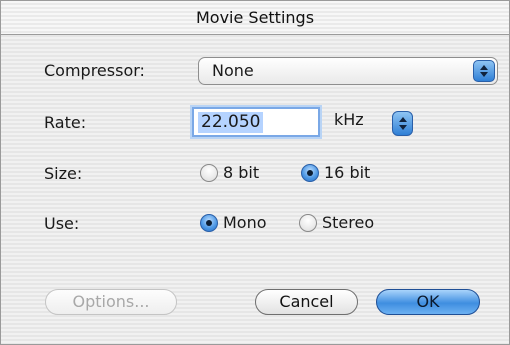 The image size is (510, 345). What do you see at coordinates (65, 122) in the screenshot?
I see `rate-label: Rate:` at bounding box center [65, 122].